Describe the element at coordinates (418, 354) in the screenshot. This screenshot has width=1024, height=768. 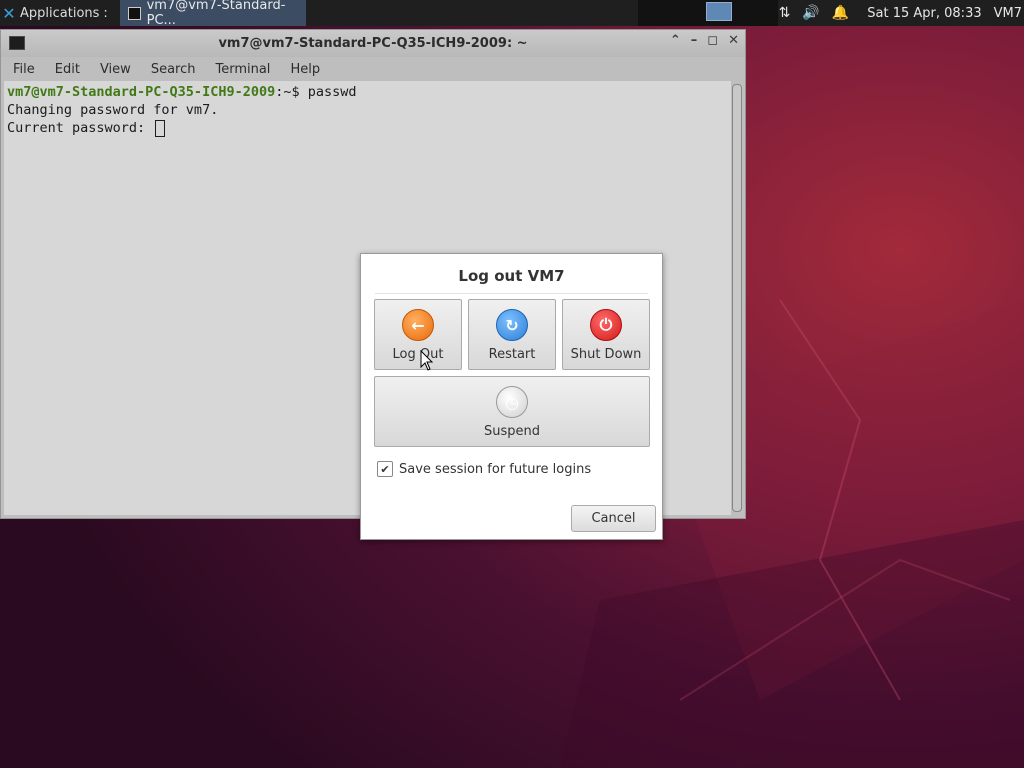
I see `log-out-label: Log Out` at that location.